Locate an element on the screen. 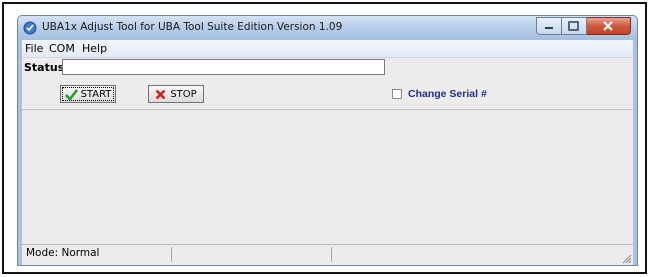 The width and height of the screenshot is (651, 277). change-serial-checkbox is located at coordinates (397, 94).